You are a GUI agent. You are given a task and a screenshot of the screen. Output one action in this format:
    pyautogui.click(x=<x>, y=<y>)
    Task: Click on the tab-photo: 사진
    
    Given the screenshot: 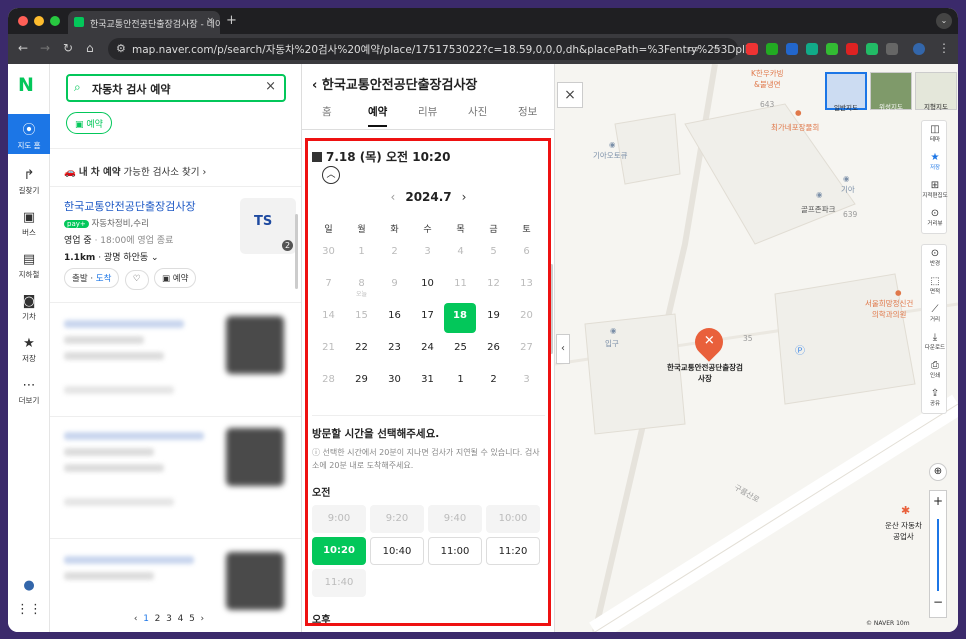 What is the action you would take?
    pyautogui.click(x=477, y=111)
    